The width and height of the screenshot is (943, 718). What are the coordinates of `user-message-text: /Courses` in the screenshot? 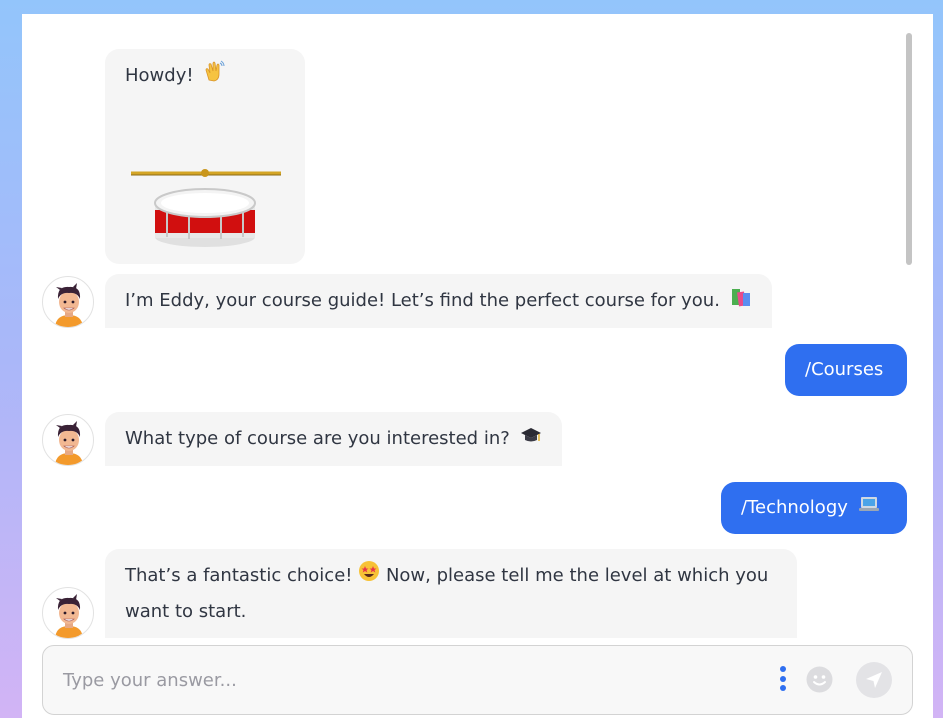 It's located at (844, 369).